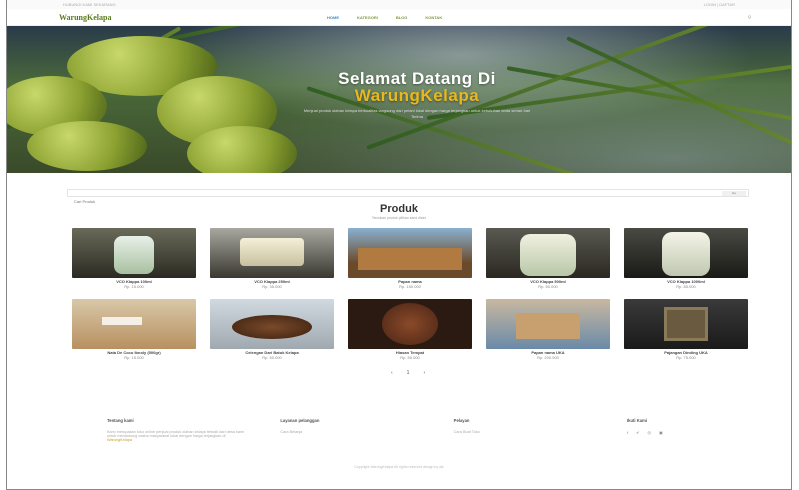 This screenshot has height=490, width=799. Describe the element at coordinates (399, 209) in the screenshot. I see `section-title: Produk` at that location.